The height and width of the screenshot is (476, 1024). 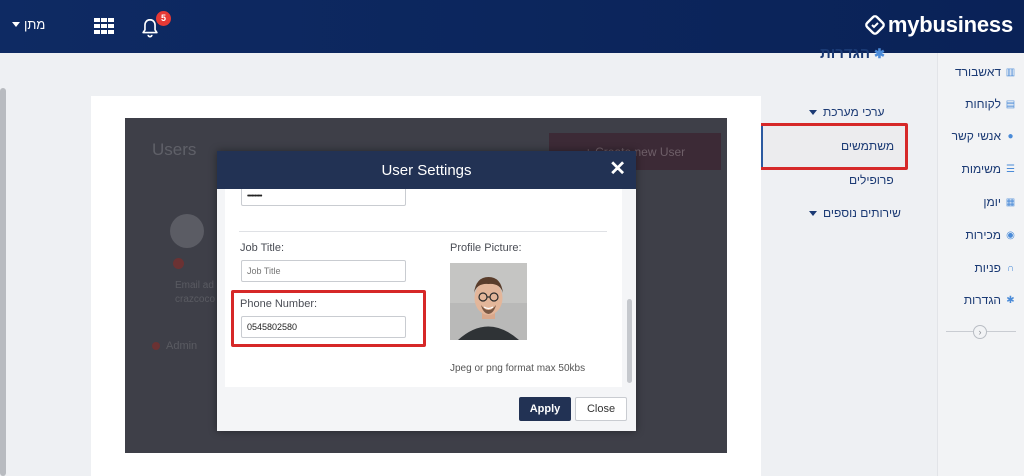 I want to click on user-menu-label: מתן, so click(x=35, y=24).